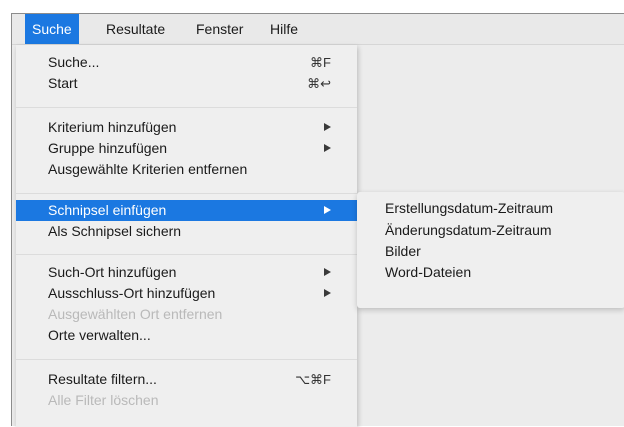 The image size is (624, 427). Describe the element at coordinates (132, 293) in the screenshot. I see `menu-item-label: Ausschluss-Ort hinzufügen` at that location.